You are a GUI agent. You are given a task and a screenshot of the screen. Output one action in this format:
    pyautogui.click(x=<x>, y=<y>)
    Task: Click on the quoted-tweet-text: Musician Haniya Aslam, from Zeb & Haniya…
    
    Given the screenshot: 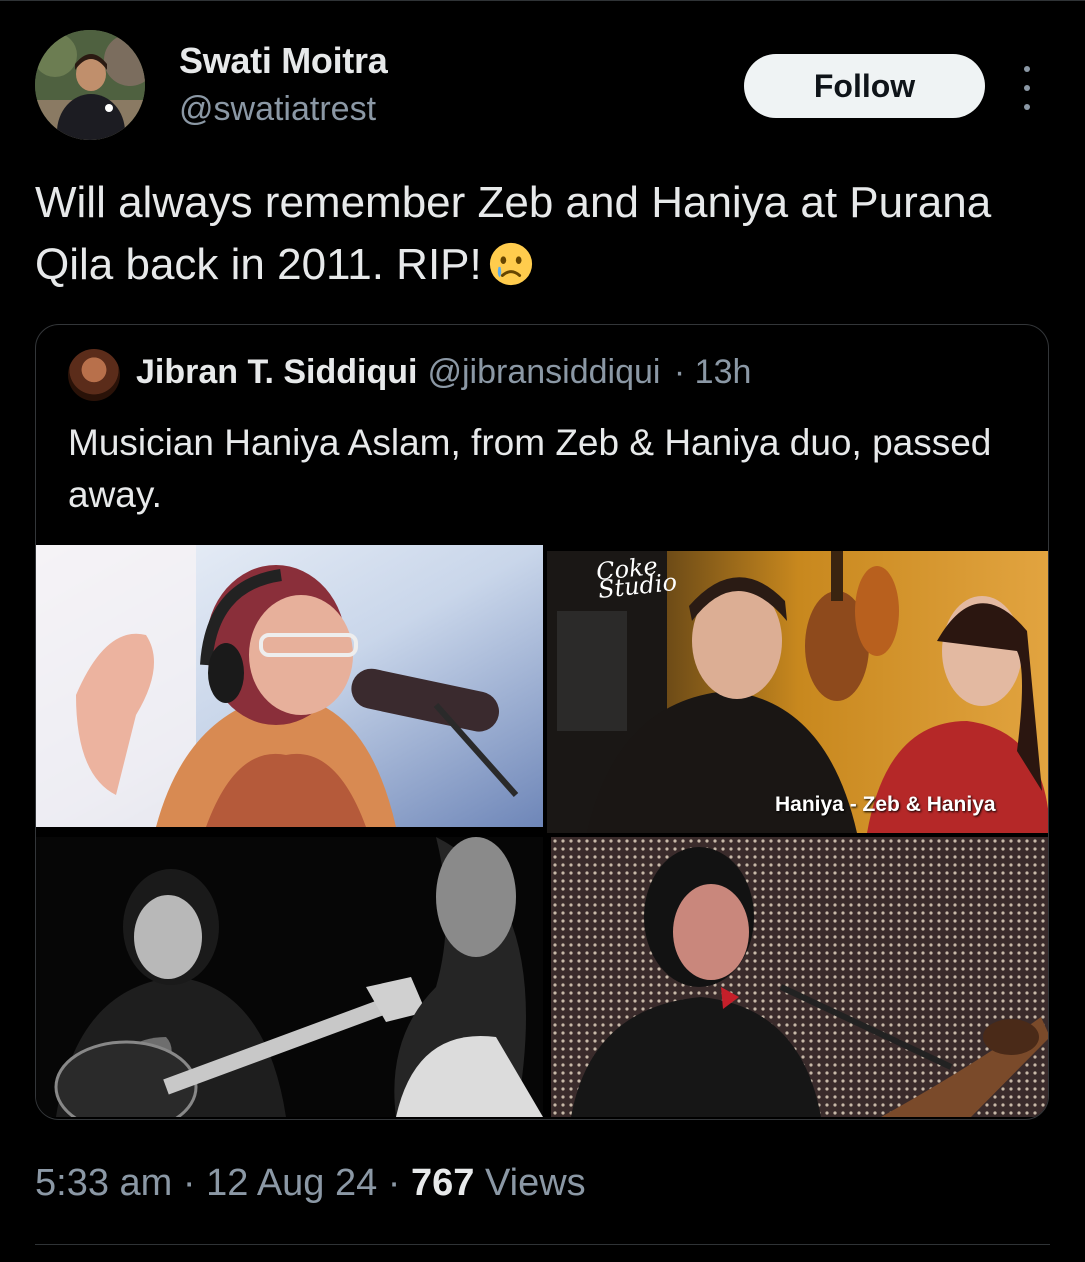 What is the action you would take?
    pyautogui.click(x=530, y=468)
    